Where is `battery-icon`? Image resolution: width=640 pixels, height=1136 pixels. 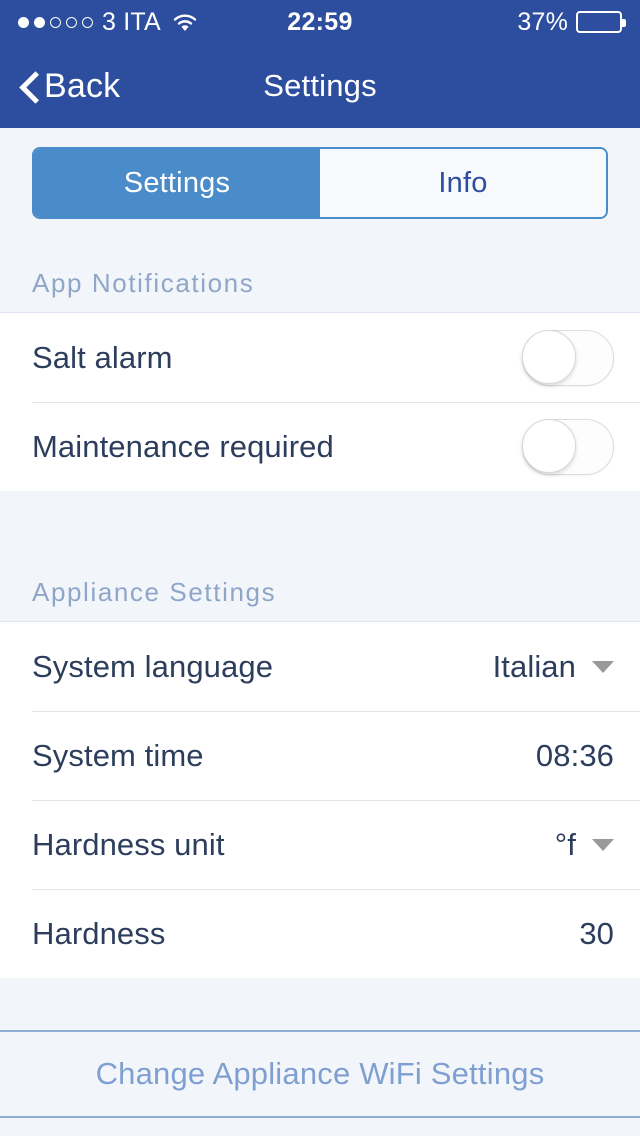 battery-icon is located at coordinates (601, 22).